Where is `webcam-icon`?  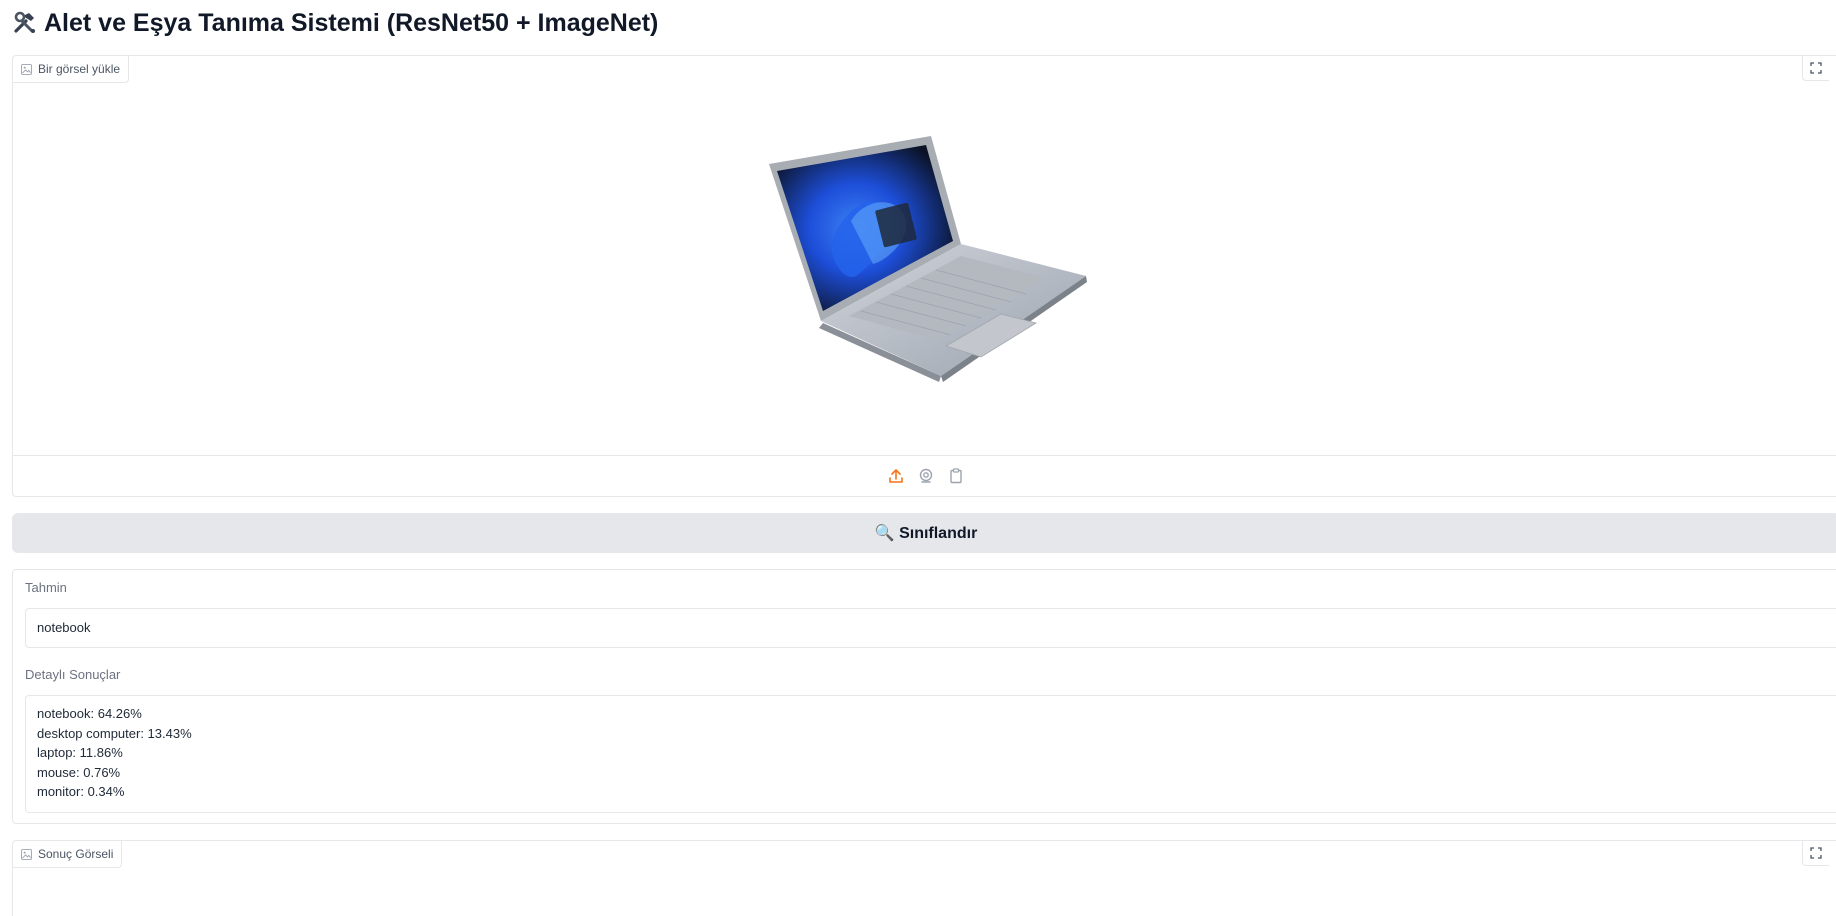
webcam-icon is located at coordinates (926, 475).